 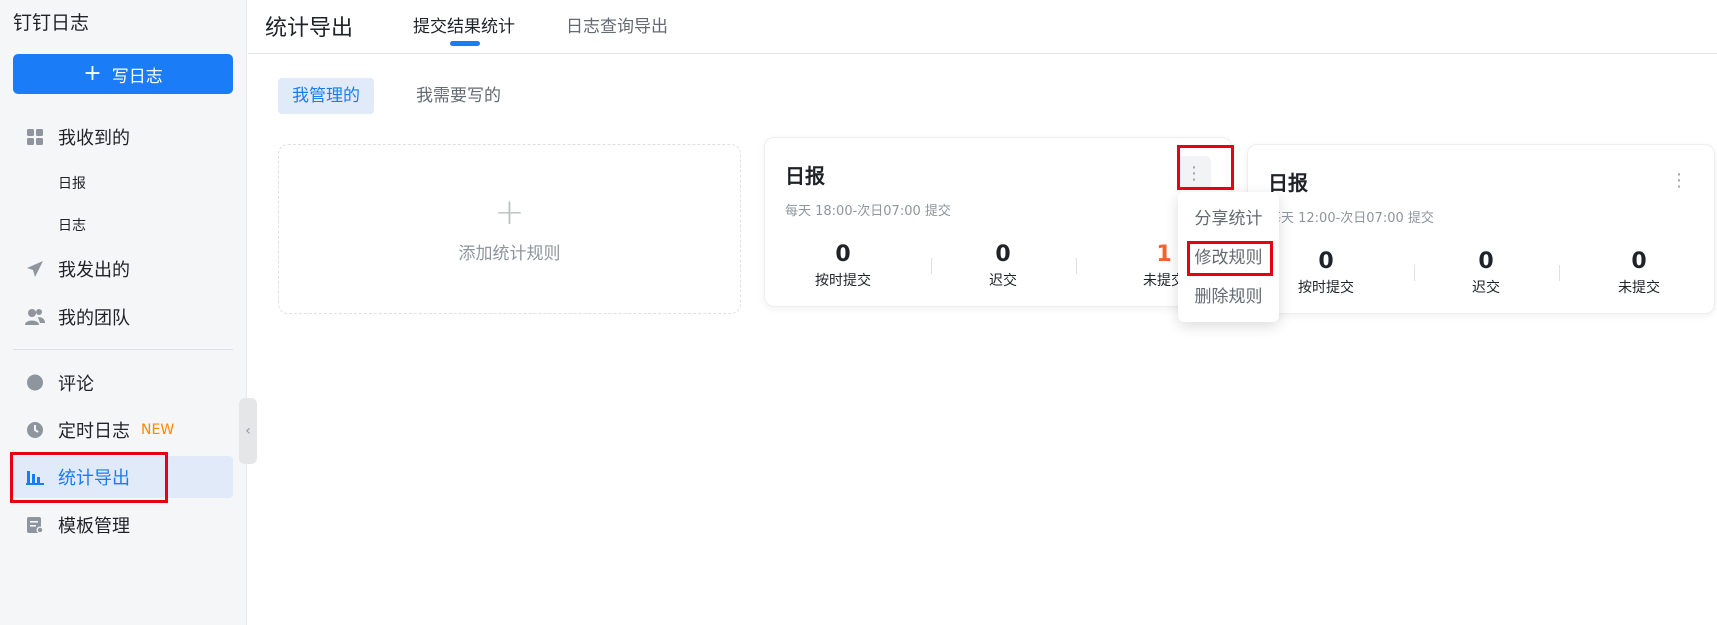 I want to click on sidebar-item-templates: 模板管理, so click(x=123, y=525).